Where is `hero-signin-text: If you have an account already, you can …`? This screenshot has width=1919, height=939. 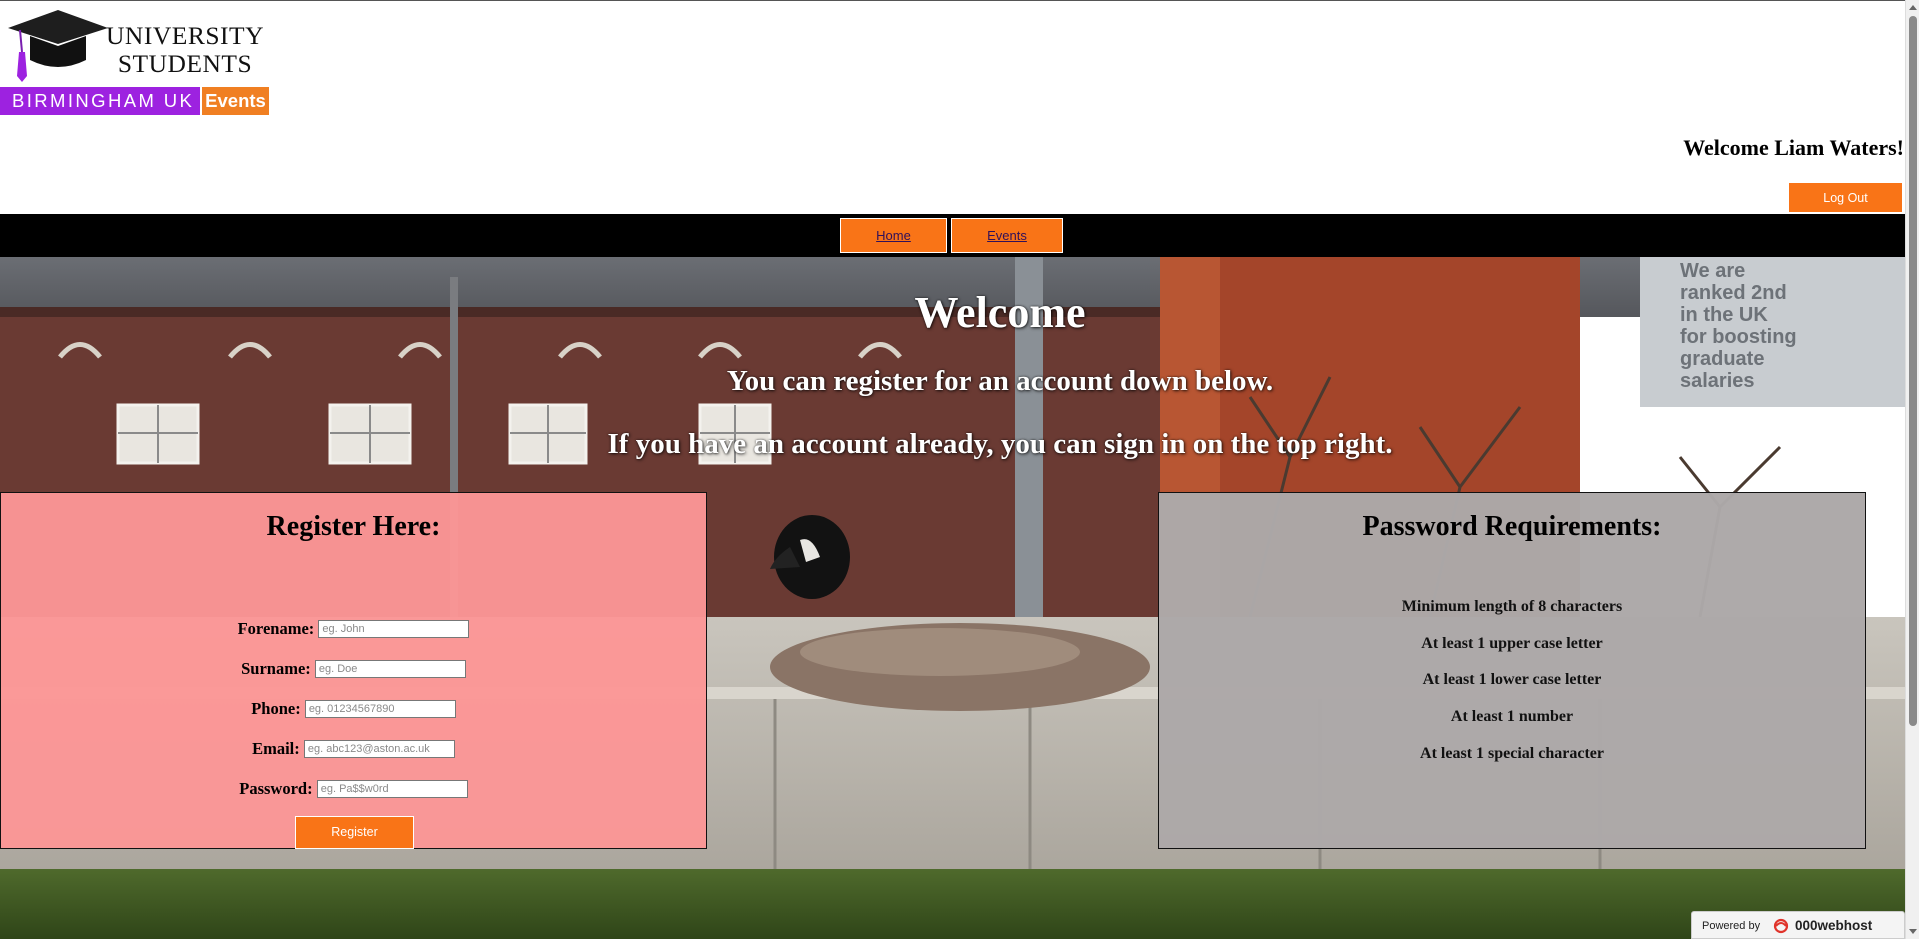
hero-signin-text: If you have an account already, you can … is located at coordinates (1000, 444).